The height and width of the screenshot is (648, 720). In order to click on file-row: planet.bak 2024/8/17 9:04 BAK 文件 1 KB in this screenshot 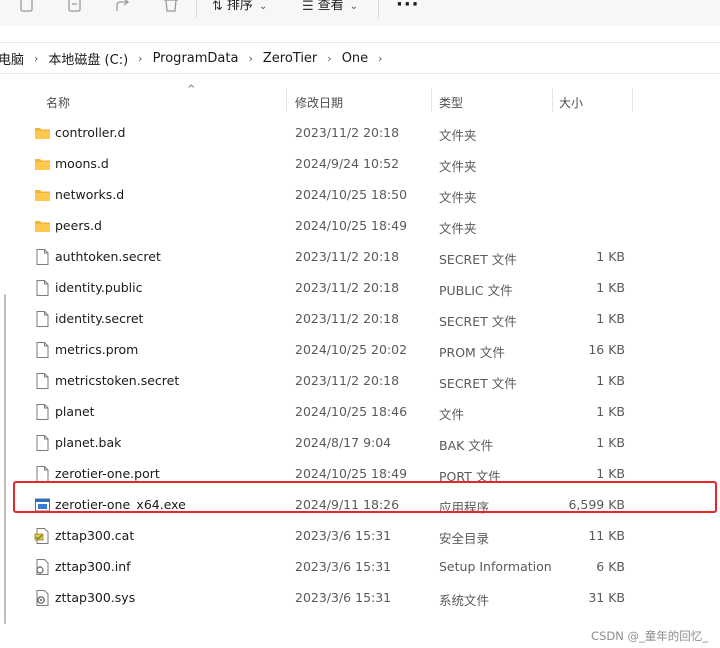, I will do `click(374, 443)`.